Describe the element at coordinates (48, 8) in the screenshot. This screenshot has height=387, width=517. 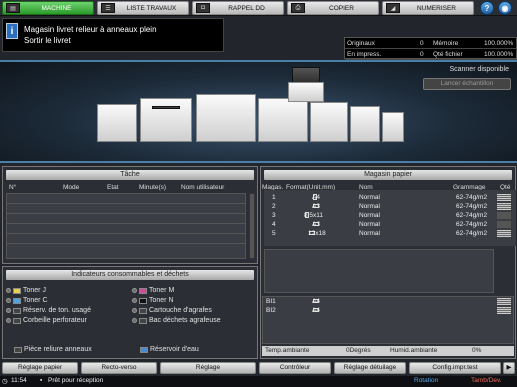
I see `tab-machine: ▤ MACHINE` at that location.